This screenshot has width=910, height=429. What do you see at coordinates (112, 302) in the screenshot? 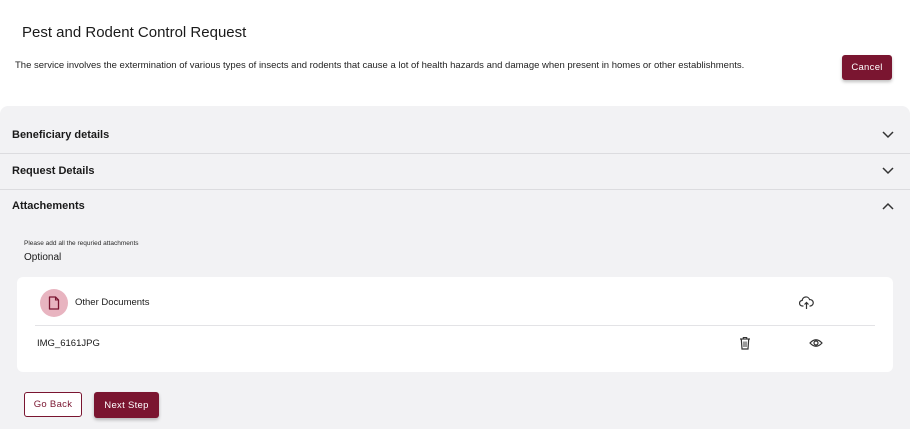
I see `document-type-label: Other Documents` at bounding box center [112, 302].